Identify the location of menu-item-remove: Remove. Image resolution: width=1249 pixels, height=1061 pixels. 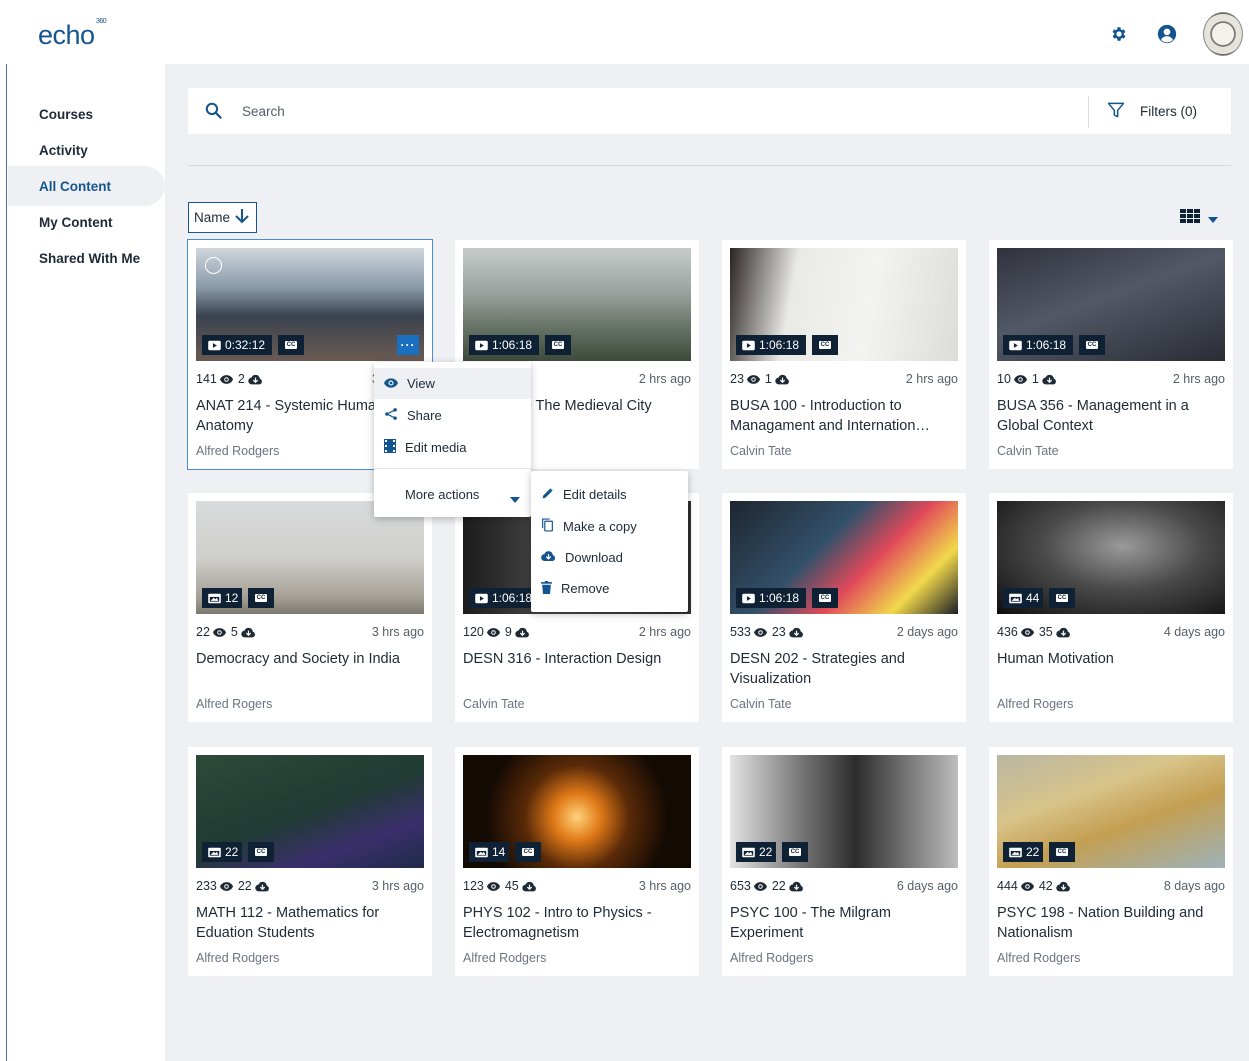
(609, 588).